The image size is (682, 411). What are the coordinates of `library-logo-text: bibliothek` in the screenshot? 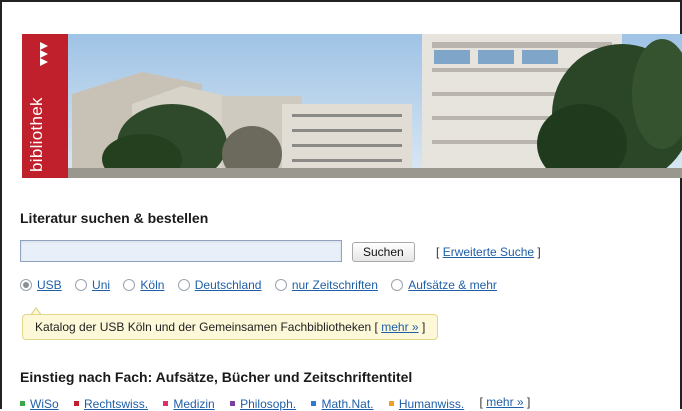 It's located at (36, 134).